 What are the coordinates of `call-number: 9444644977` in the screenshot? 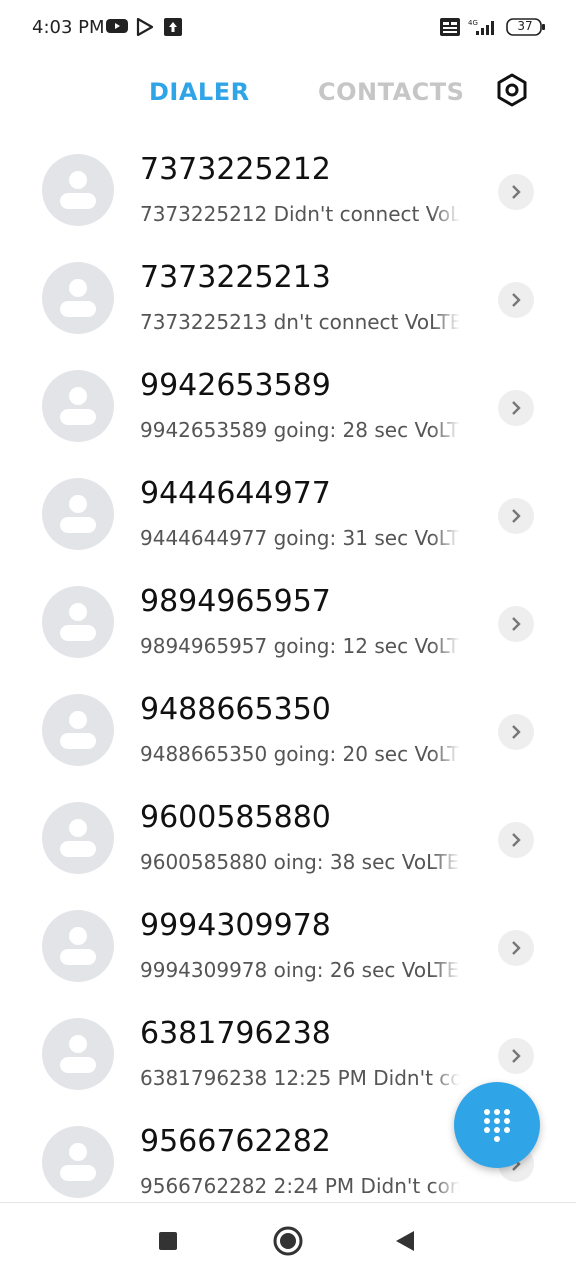 It's located at (235, 493).